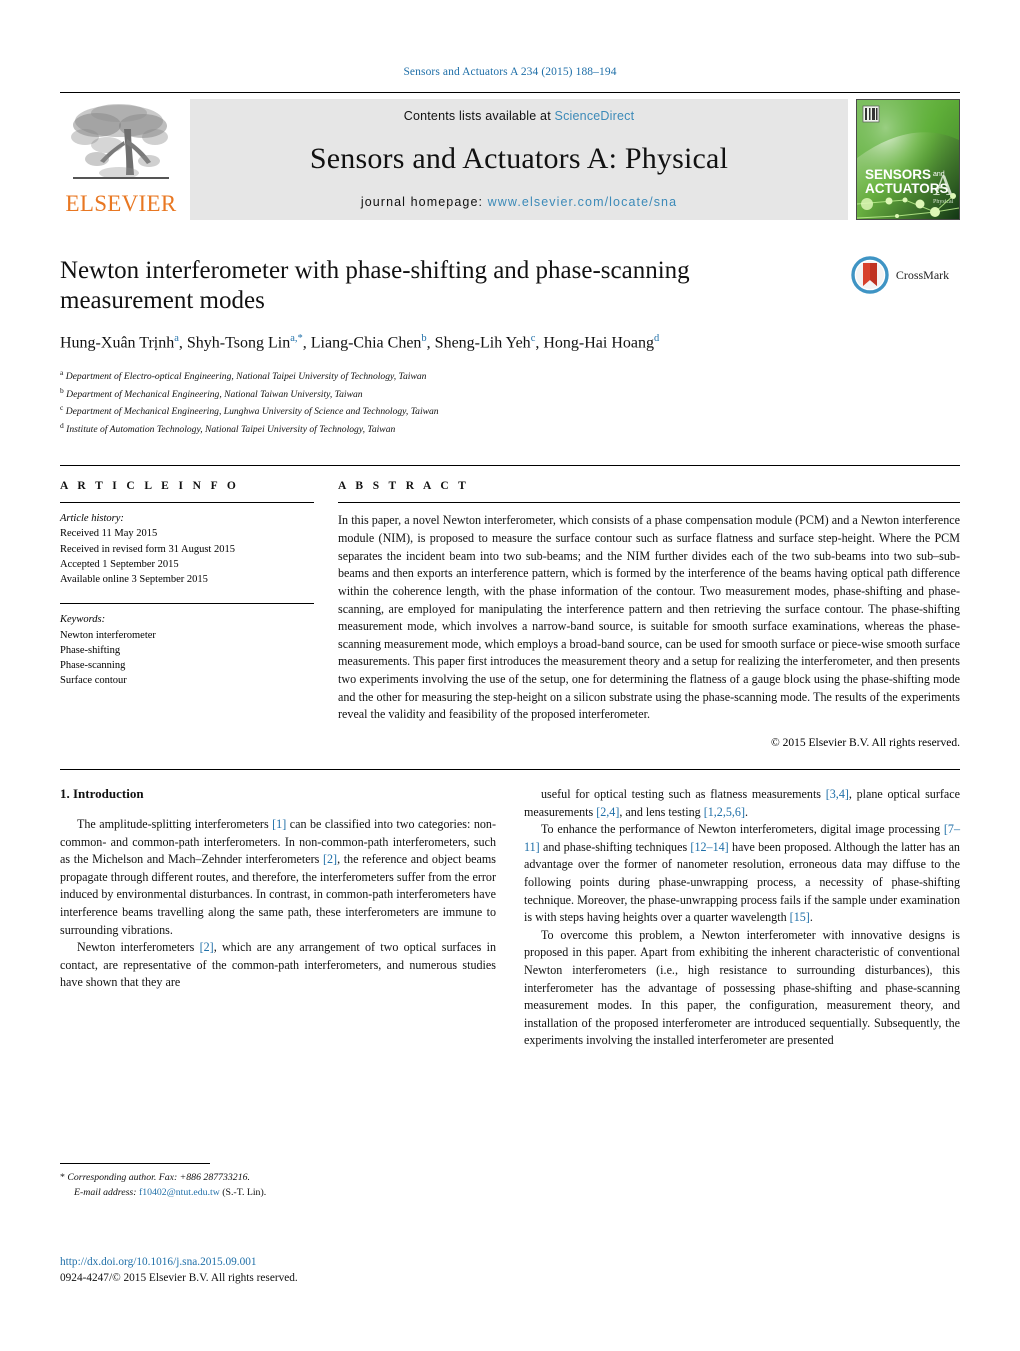 Image resolution: width=1020 pixels, height=1351 pixels. Describe the element at coordinates (607, 812) in the screenshot. I see `citation-ref: [2,4]` at that location.